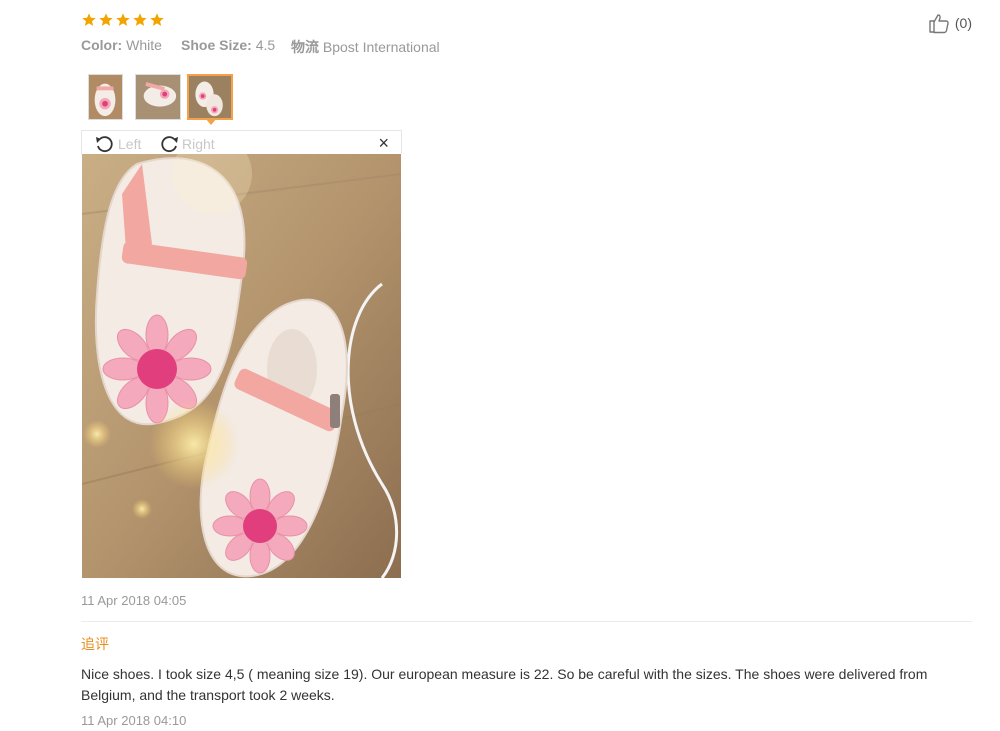  I want to click on helpful-count: (0), so click(963, 23).